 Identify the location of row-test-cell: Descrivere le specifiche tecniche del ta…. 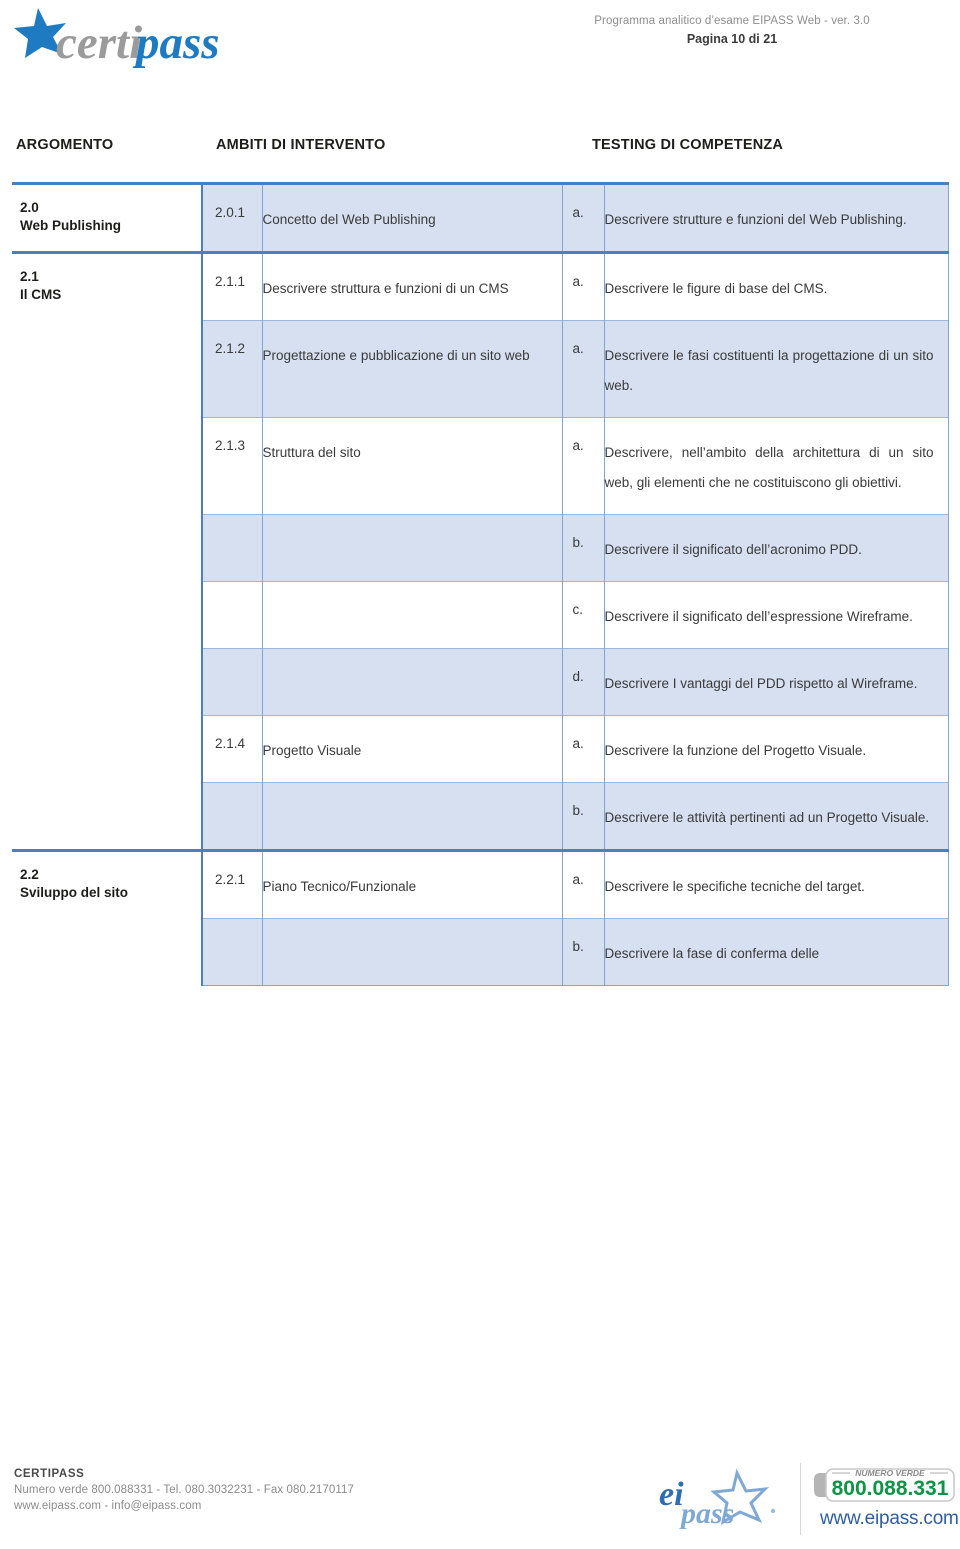
(776, 884).